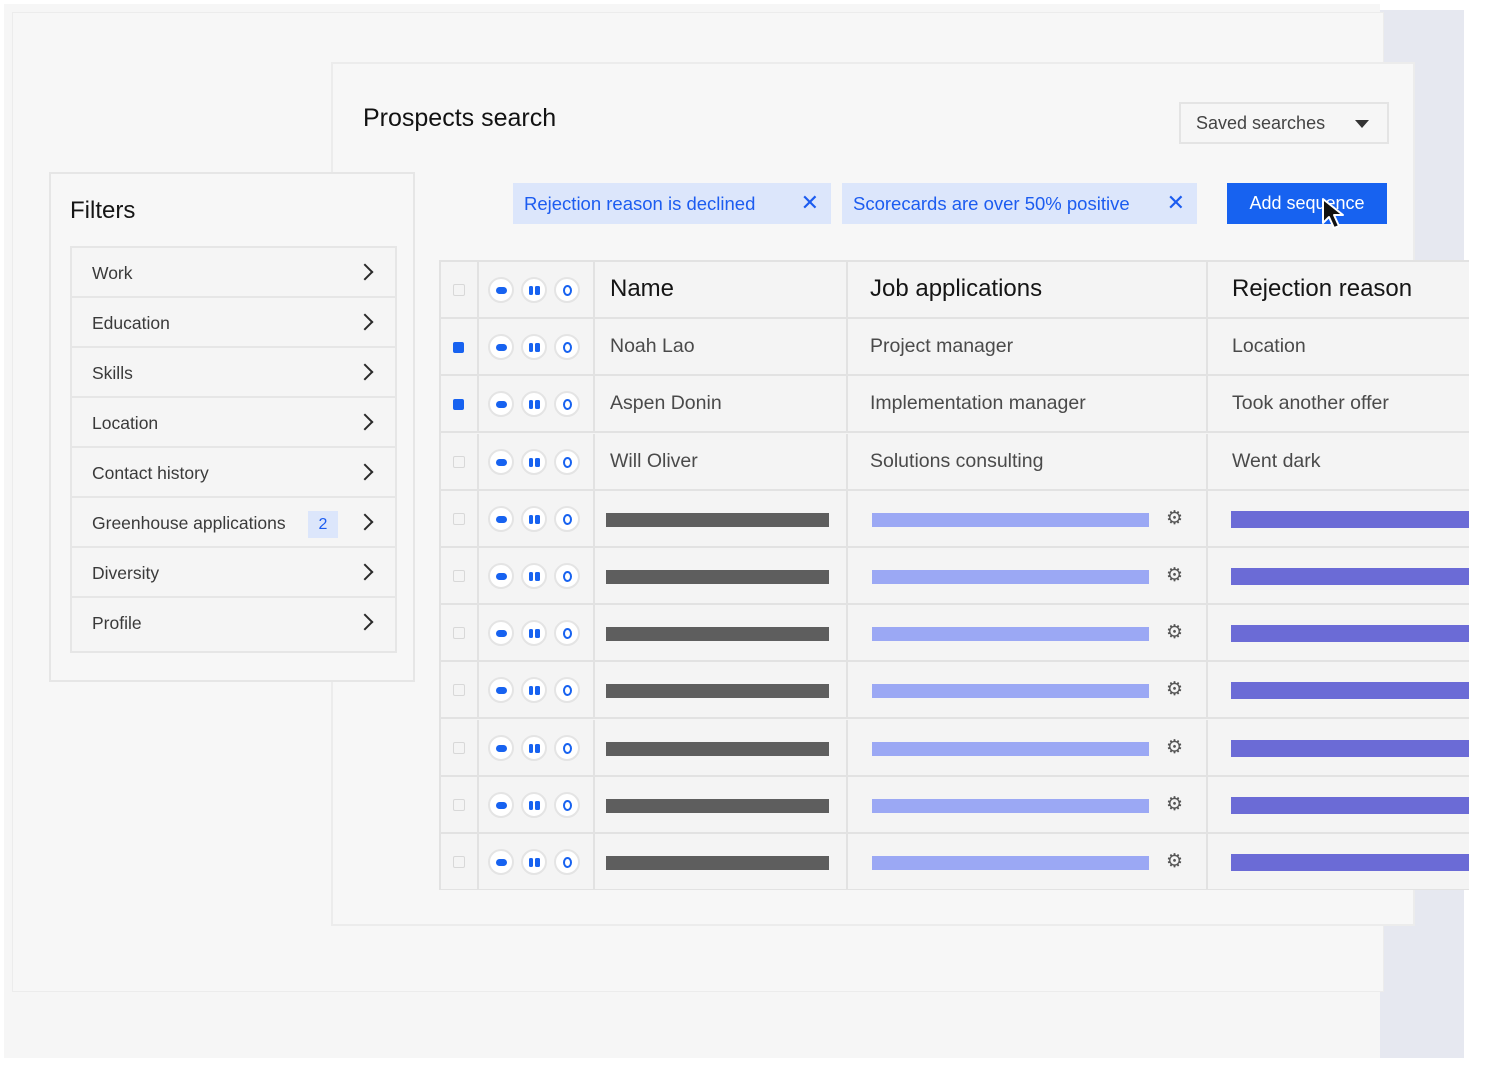 The width and height of the screenshot is (1485, 1073). I want to click on filter-item-profile: Profile, so click(233, 623).